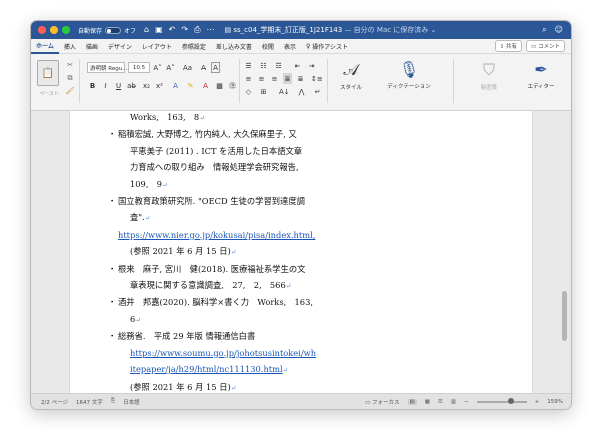 The width and height of the screenshot is (600, 445). Describe the element at coordinates (301, 91) in the screenshot. I see `asian-layout-icon: ⋀` at that location.